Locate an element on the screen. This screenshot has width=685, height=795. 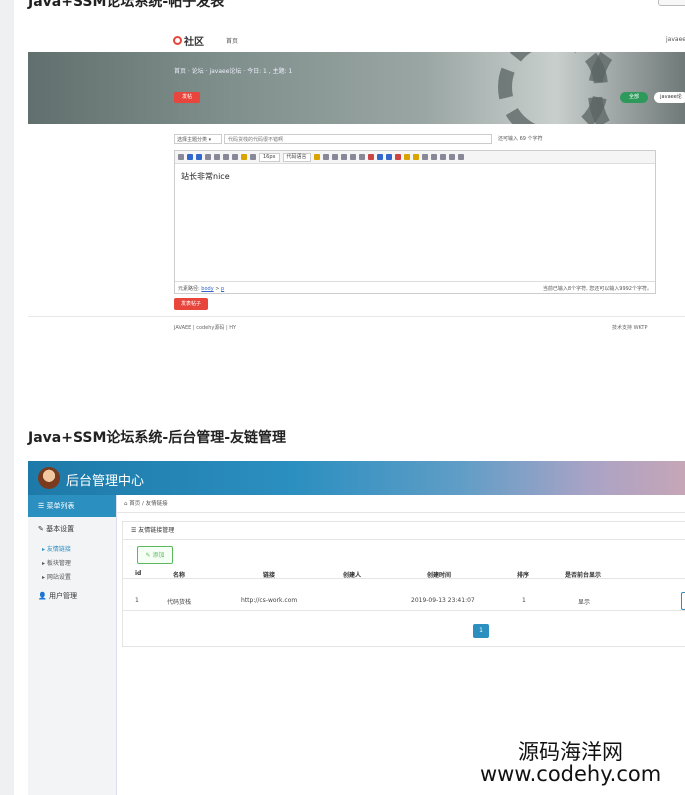
post-form-row: 选择主题分类 ▾ 代码货栈的代码很不错啊 还可输入 69 个字符 is located at coordinates (414, 140).